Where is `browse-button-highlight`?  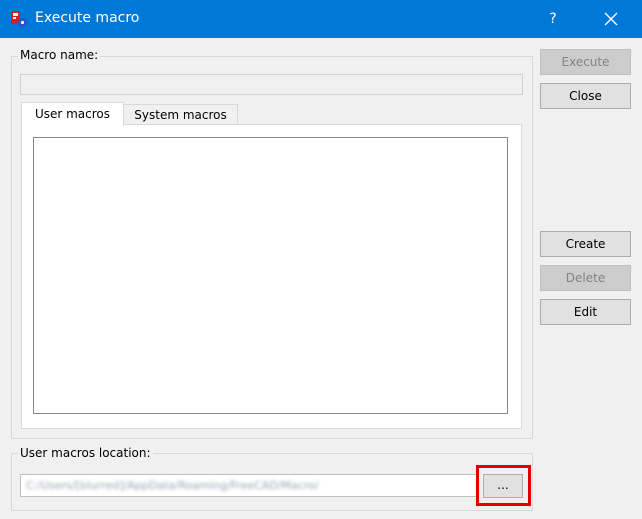
browse-button-highlight is located at coordinates (503, 485).